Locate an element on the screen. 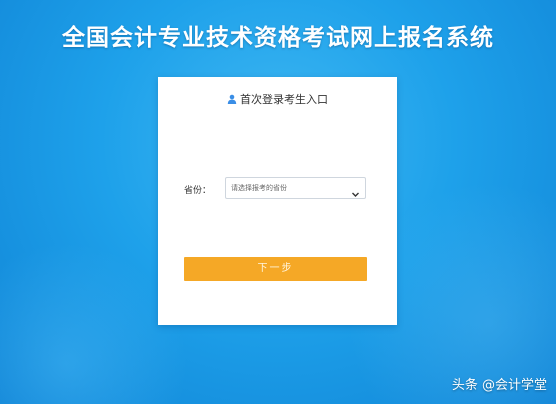 The height and width of the screenshot is (404, 556). province-label: 省份： is located at coordinates (198, 191).